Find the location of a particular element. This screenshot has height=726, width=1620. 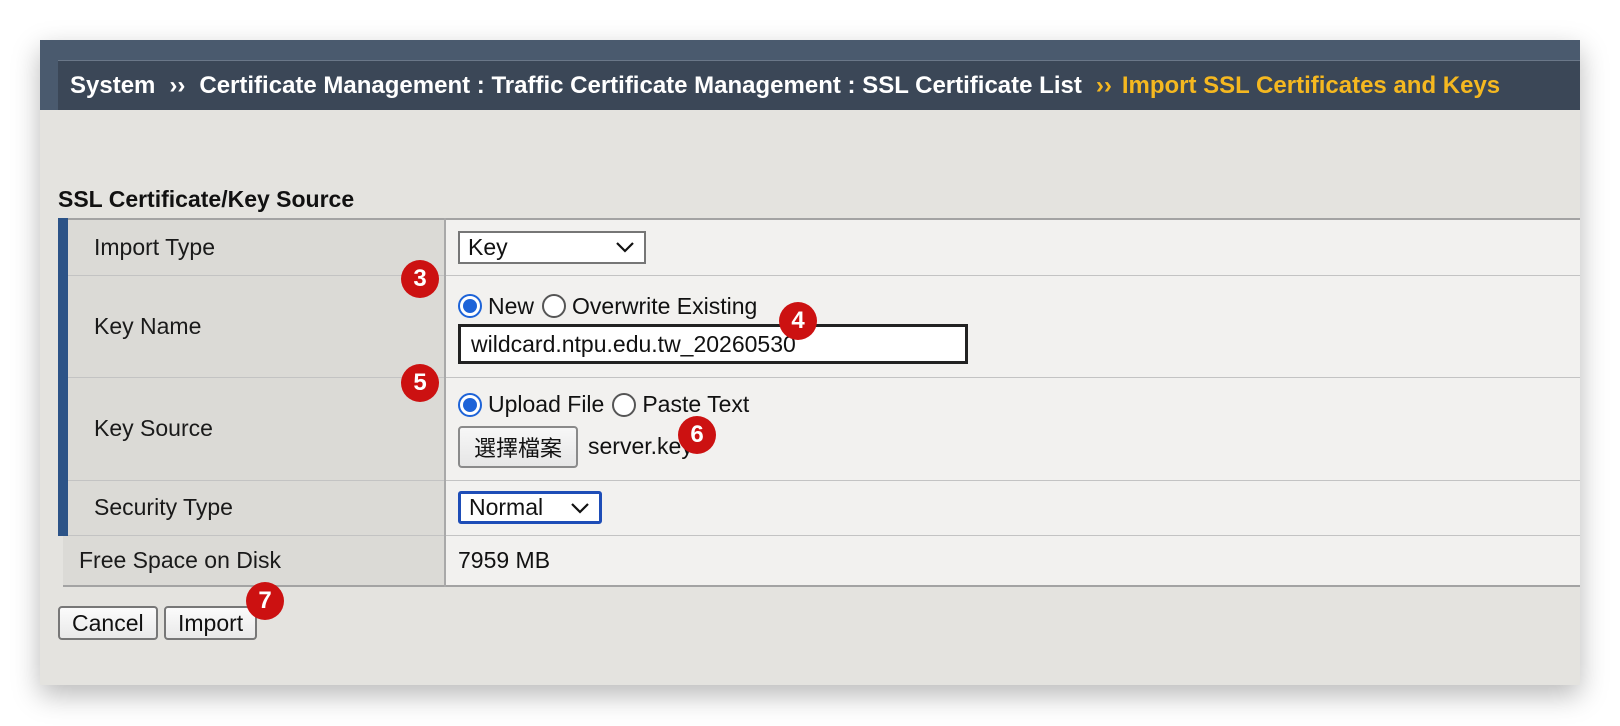

new-radio-label: New is located at coordinates (511, 305).